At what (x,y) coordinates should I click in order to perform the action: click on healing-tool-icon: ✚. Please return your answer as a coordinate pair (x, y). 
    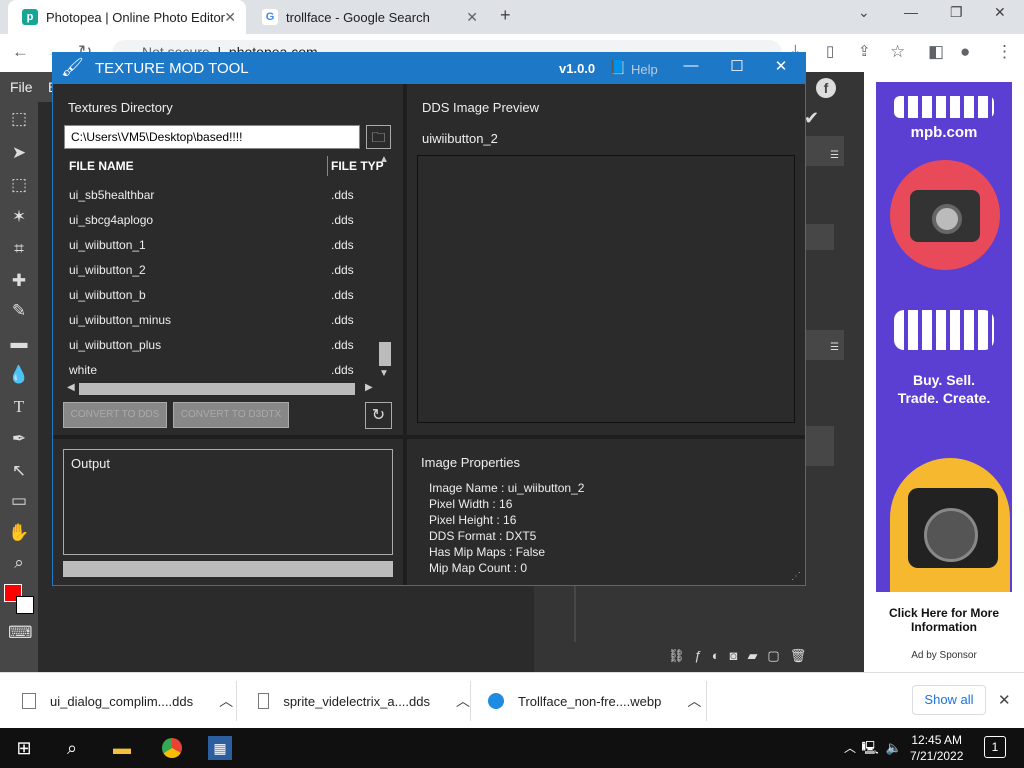
    Looking at the image, I should click on (19, 281).